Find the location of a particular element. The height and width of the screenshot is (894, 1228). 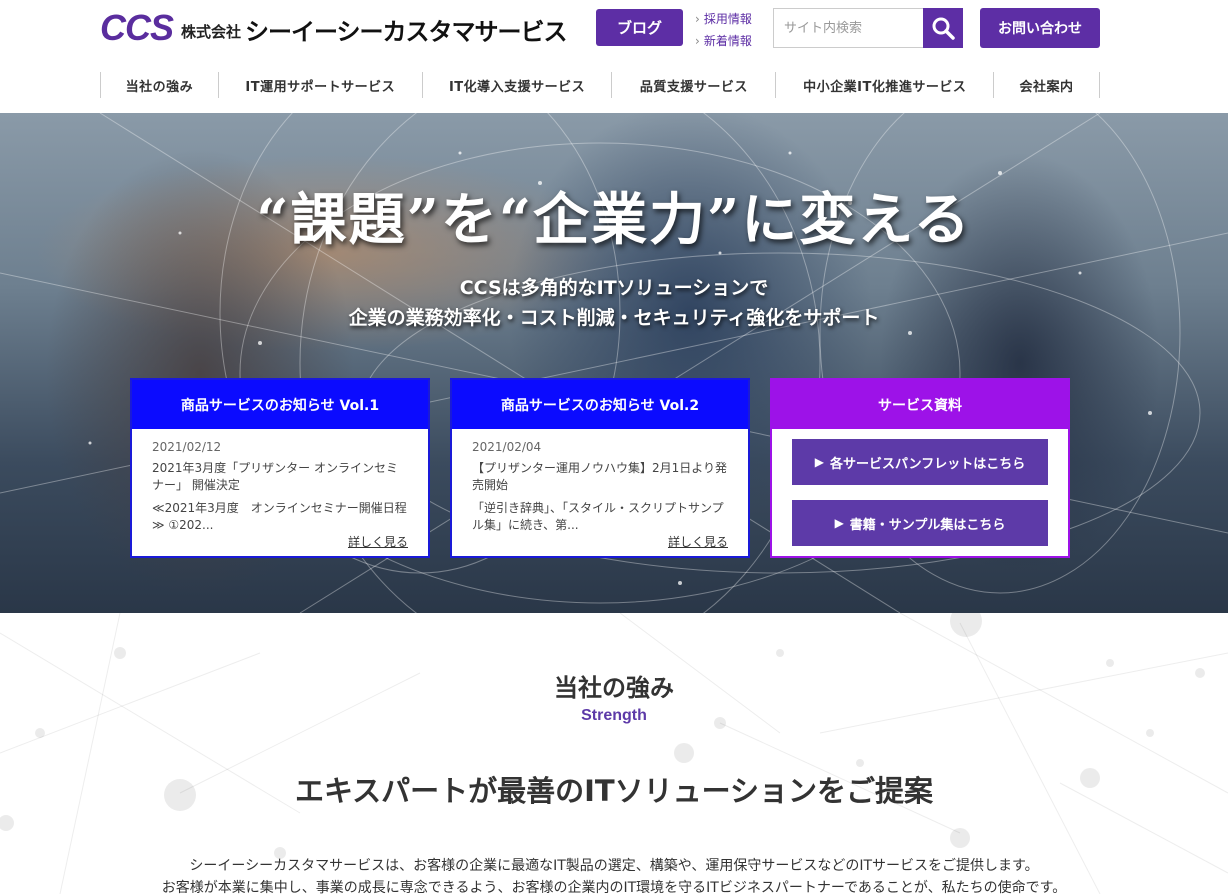

pamphlets-button: ▶ 各サービスパンフレットはこちら is located at coordinates (920, 462).